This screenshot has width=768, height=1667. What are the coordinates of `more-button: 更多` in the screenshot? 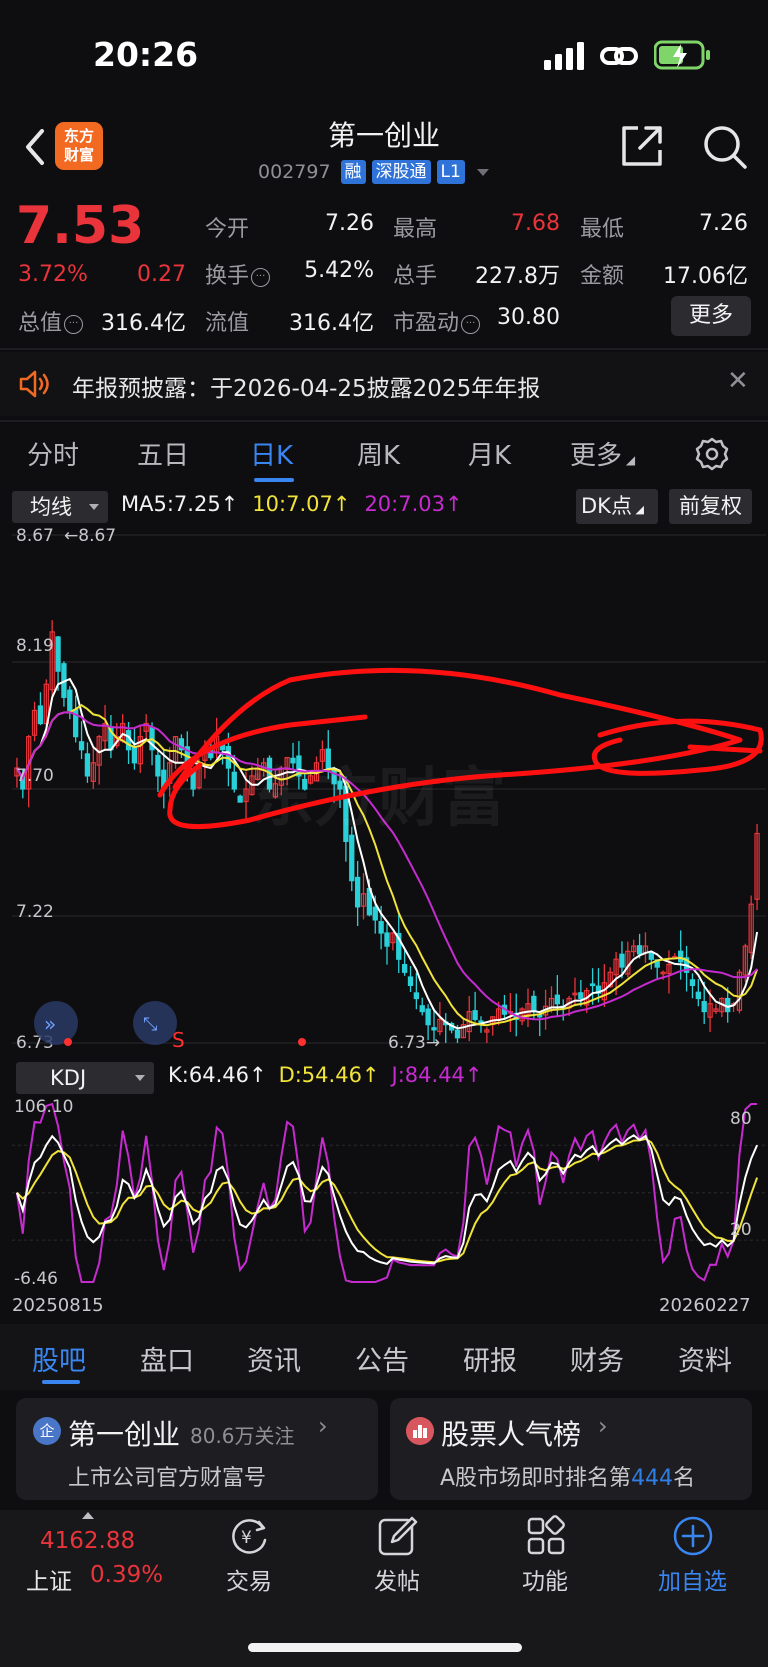 It's located at (711, 316).